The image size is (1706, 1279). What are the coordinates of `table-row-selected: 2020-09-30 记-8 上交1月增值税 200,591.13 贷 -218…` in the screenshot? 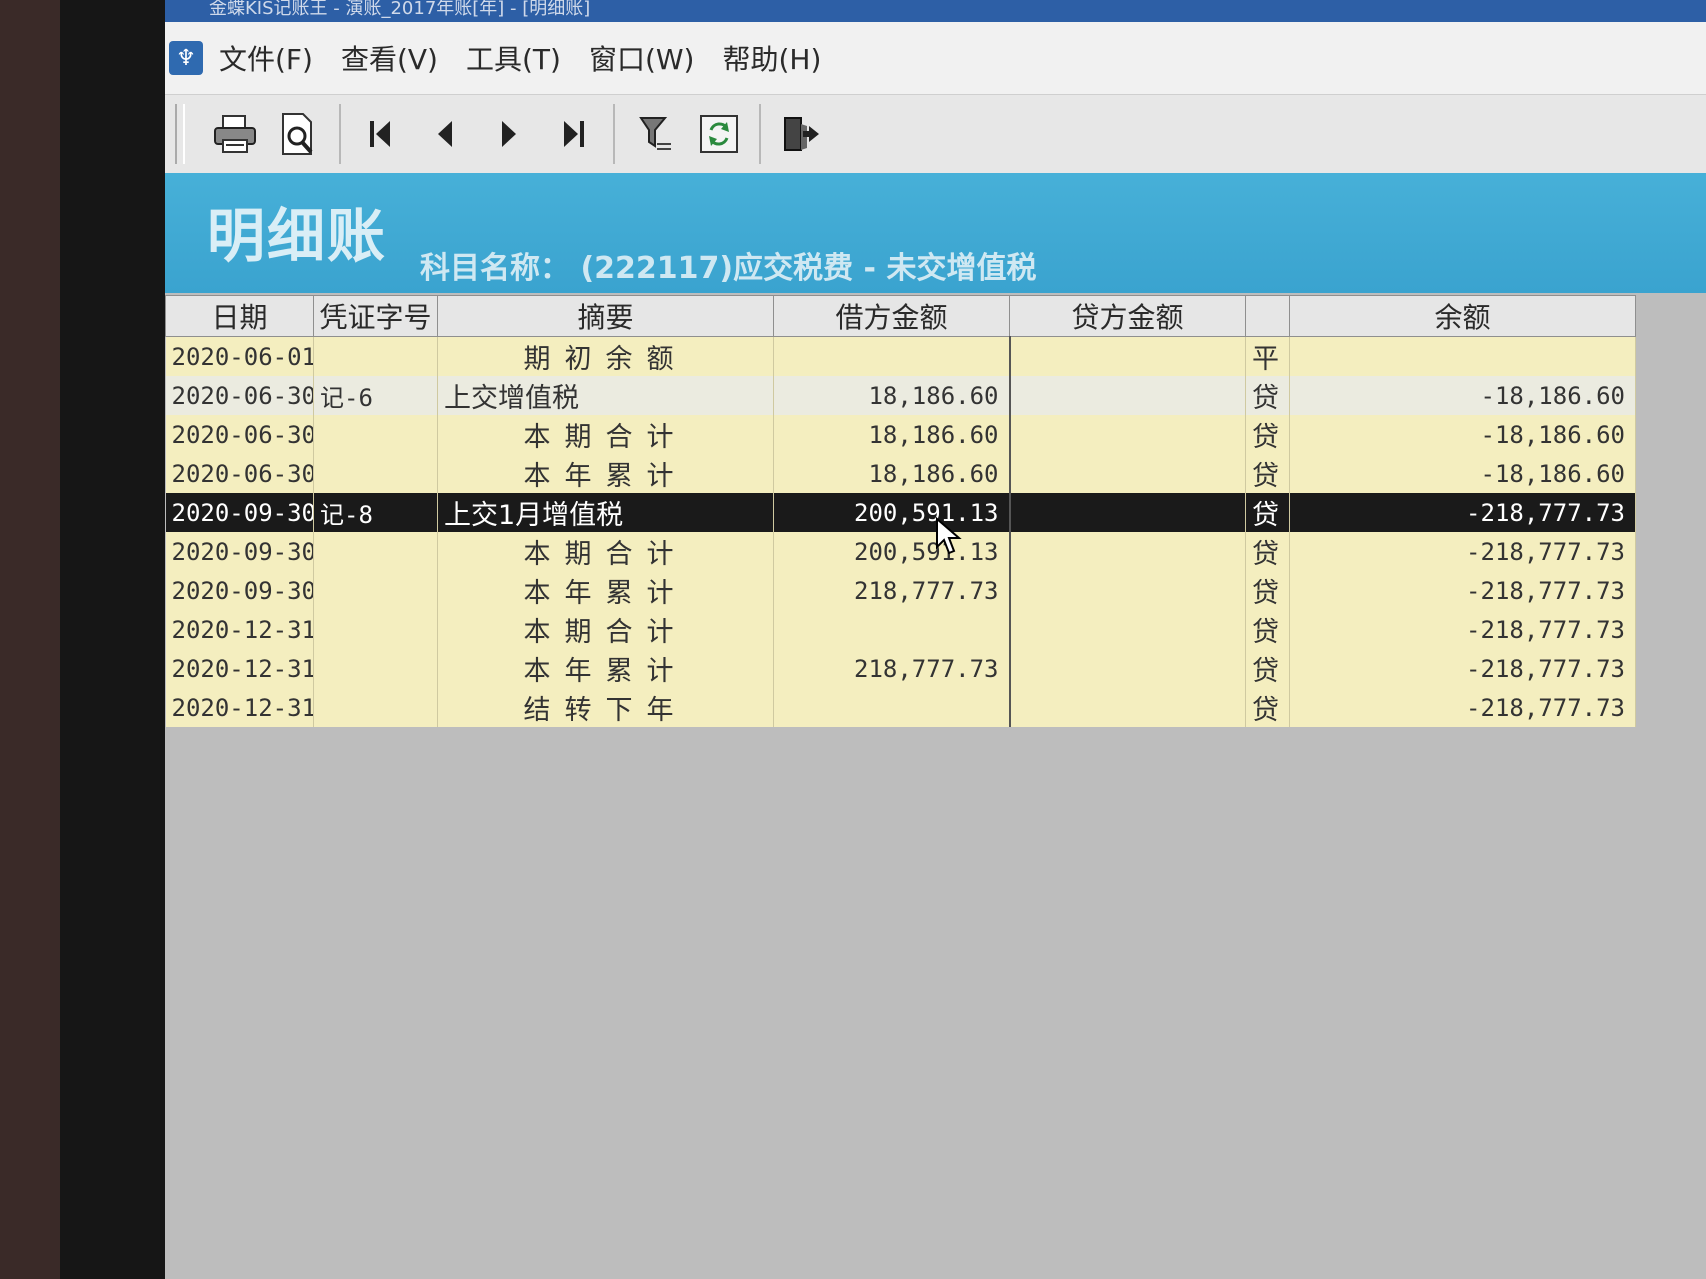 It's located at (900, 512).